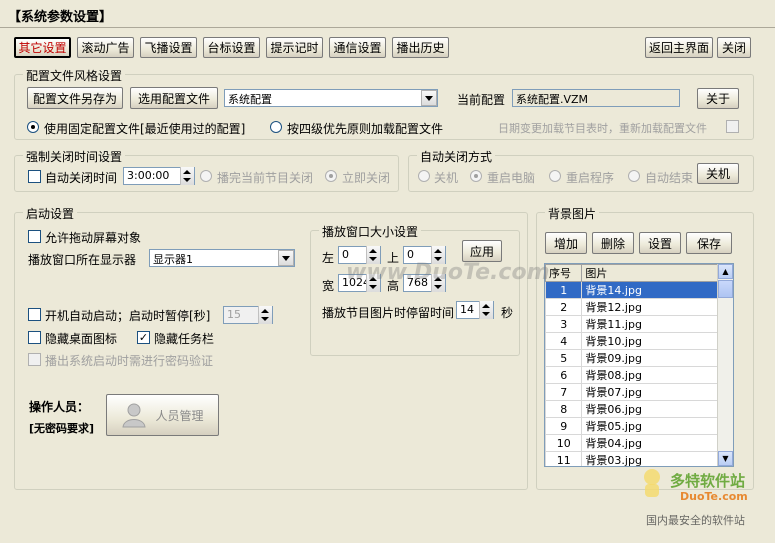 This screenshot has width=775, height=543. Describe the element at coordinates (714, 496) in the screenshot. I see `logo-site: DuoTe.com` at that location.